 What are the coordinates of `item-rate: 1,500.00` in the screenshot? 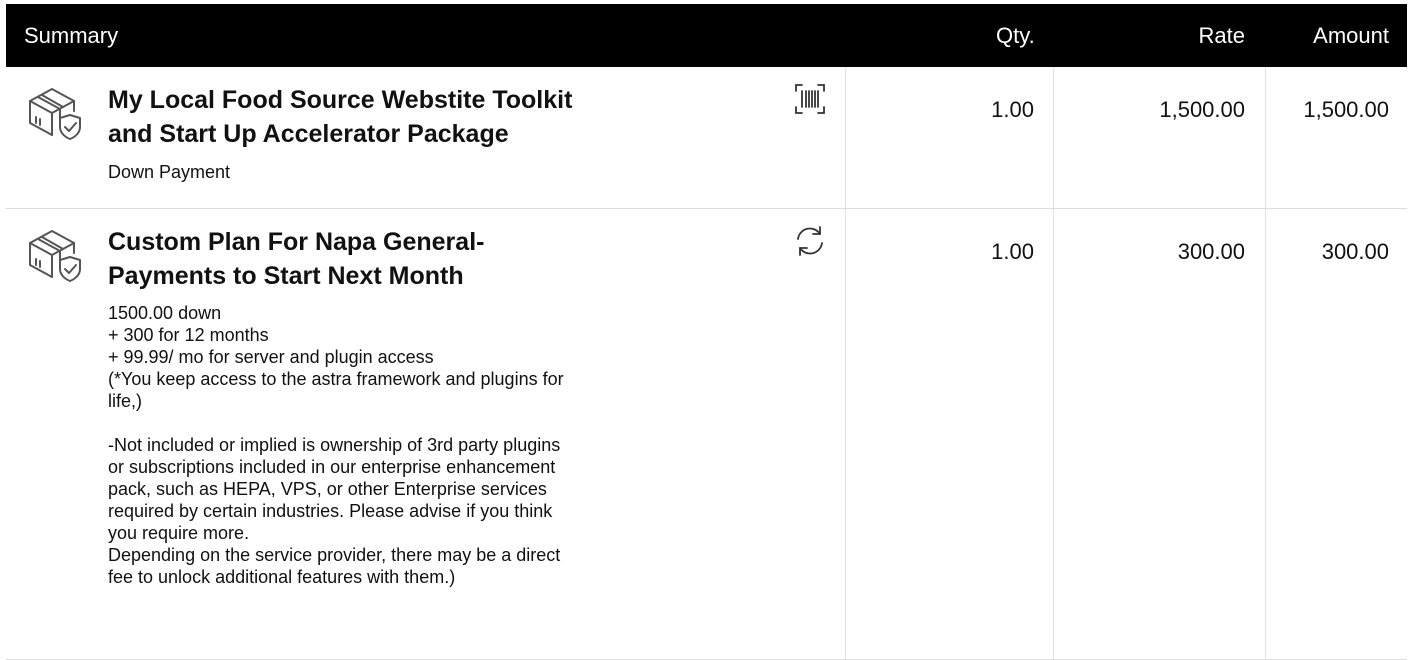 It's located at (1202, 109).